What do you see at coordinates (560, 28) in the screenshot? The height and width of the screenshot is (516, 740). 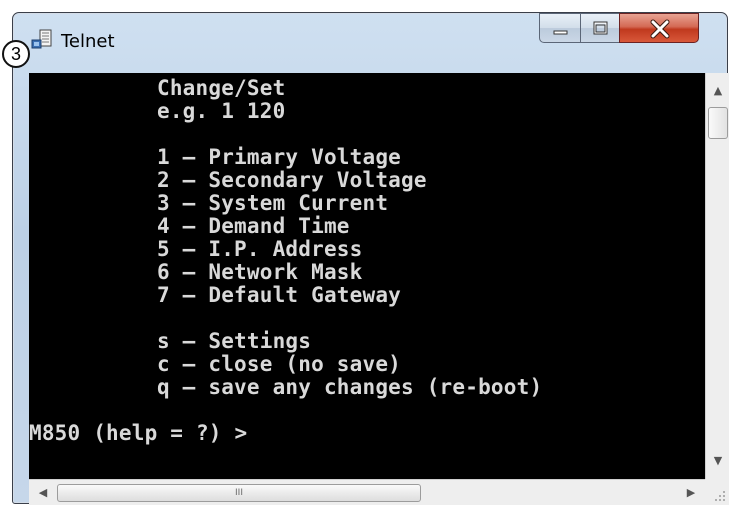 I see `minimize-button` at bounding box center [560, 28].